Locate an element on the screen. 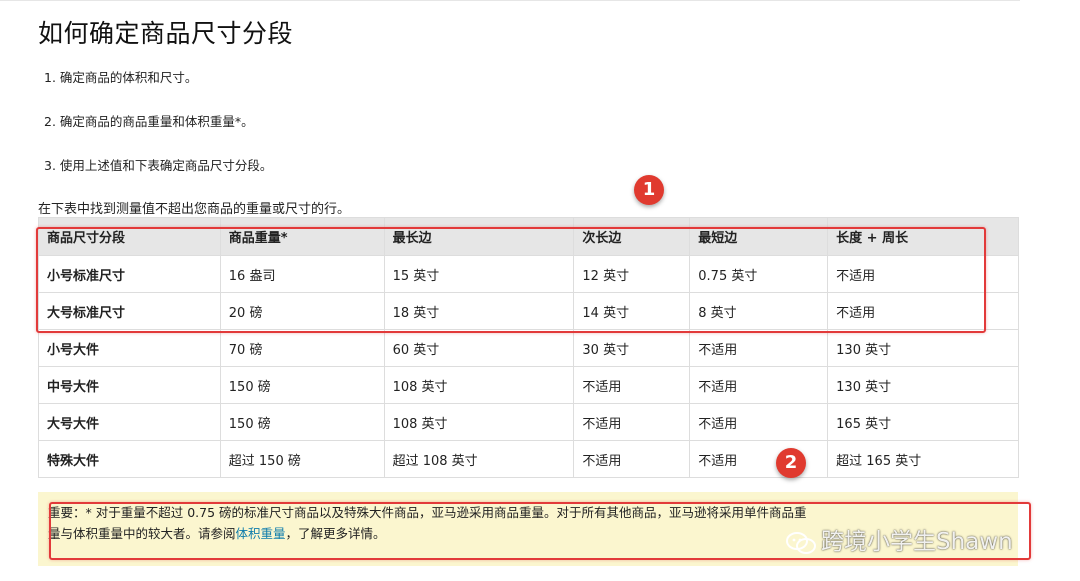 This screenshot has width=1080, height=581. cell-tier: 小号大件 is located at coordinates (129, 348).